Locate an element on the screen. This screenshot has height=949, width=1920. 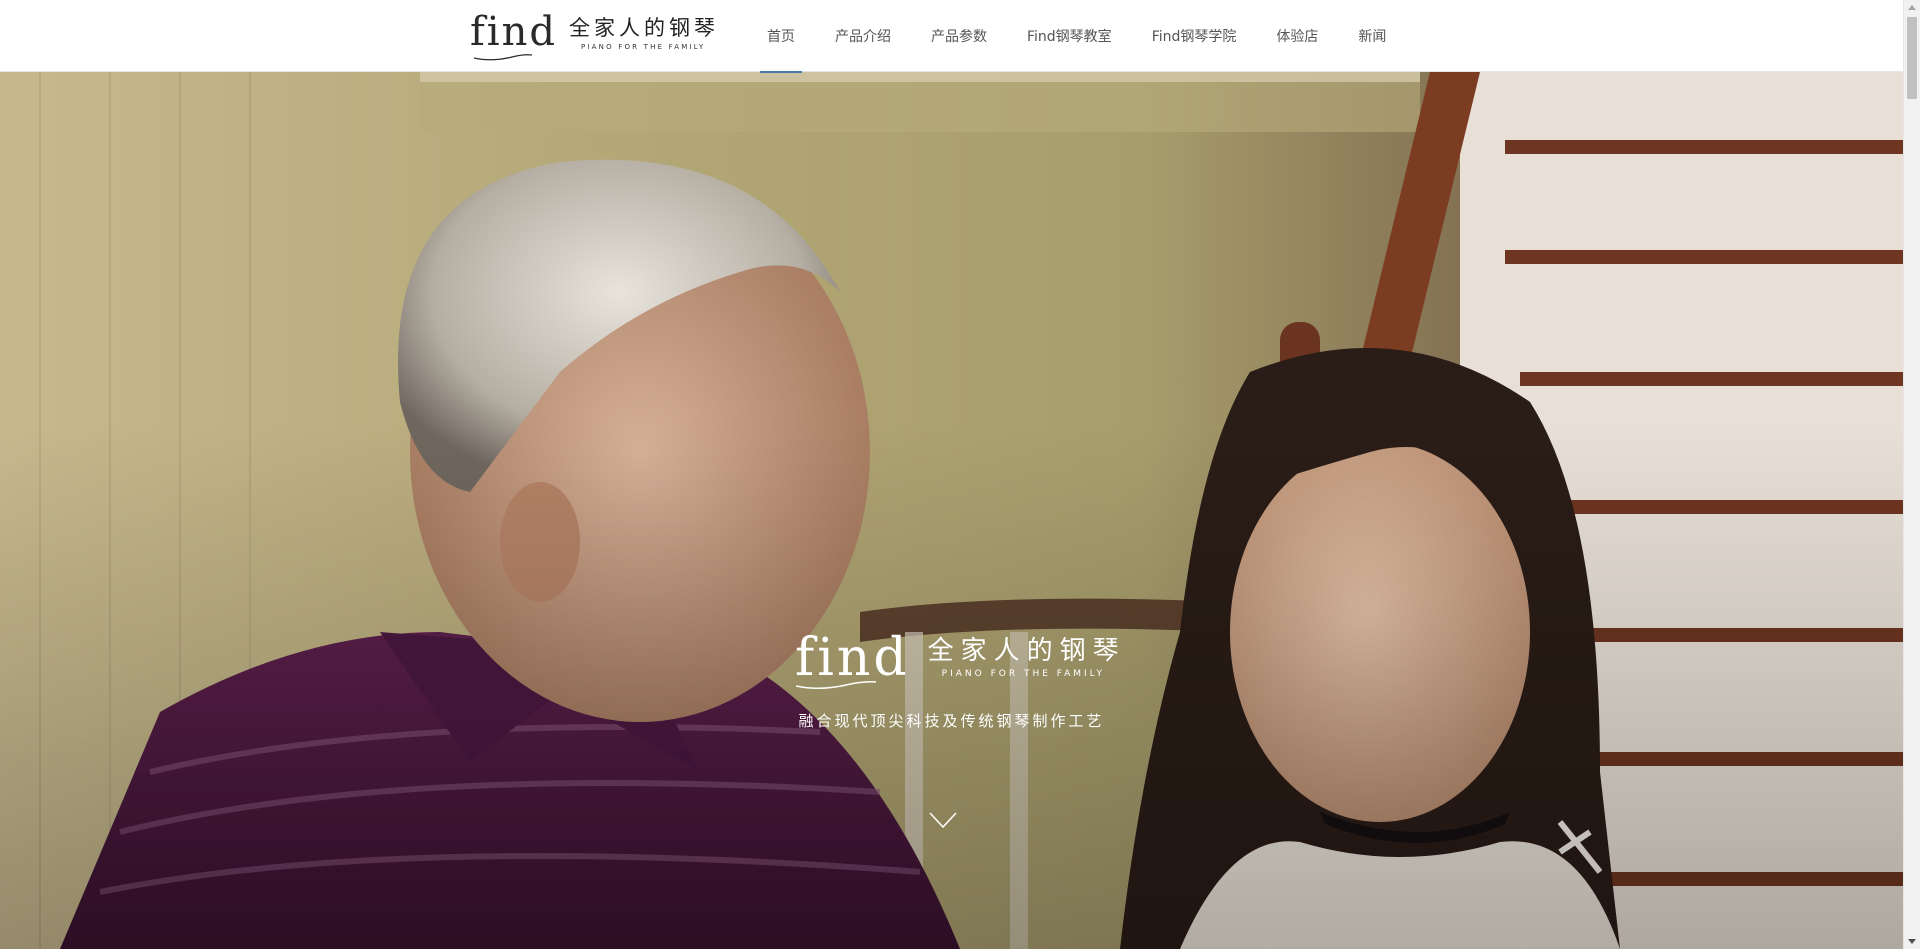
nav-item-academy: Find钢琴学院 is located at coordinates (1194, 36).